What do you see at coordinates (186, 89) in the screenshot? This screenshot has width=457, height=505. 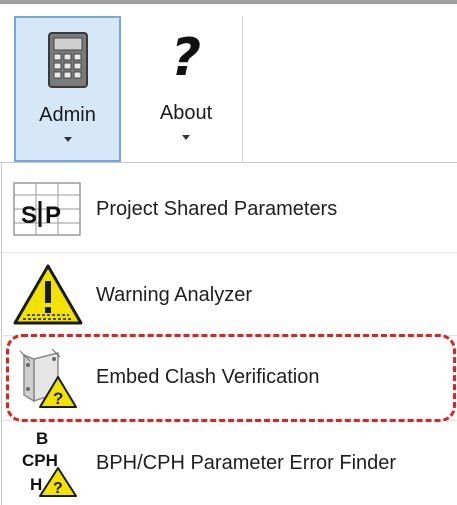 I see `about-button: ? About` at bounding box center [186, 89].